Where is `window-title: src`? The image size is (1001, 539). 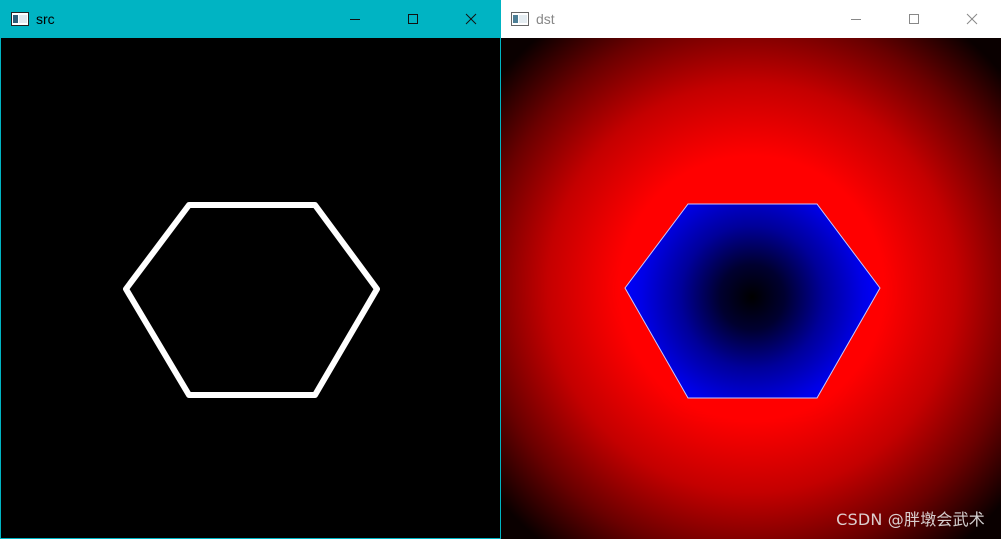 window-title: src is located at coordinates (45, 19).